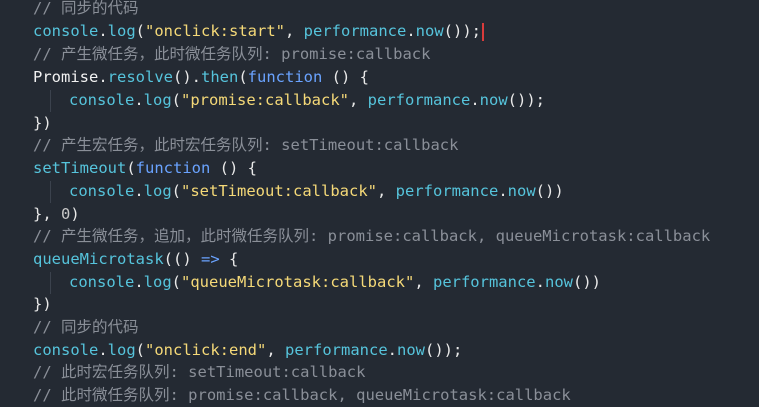  I want to click on code-line-14: }), so click(42, 304).